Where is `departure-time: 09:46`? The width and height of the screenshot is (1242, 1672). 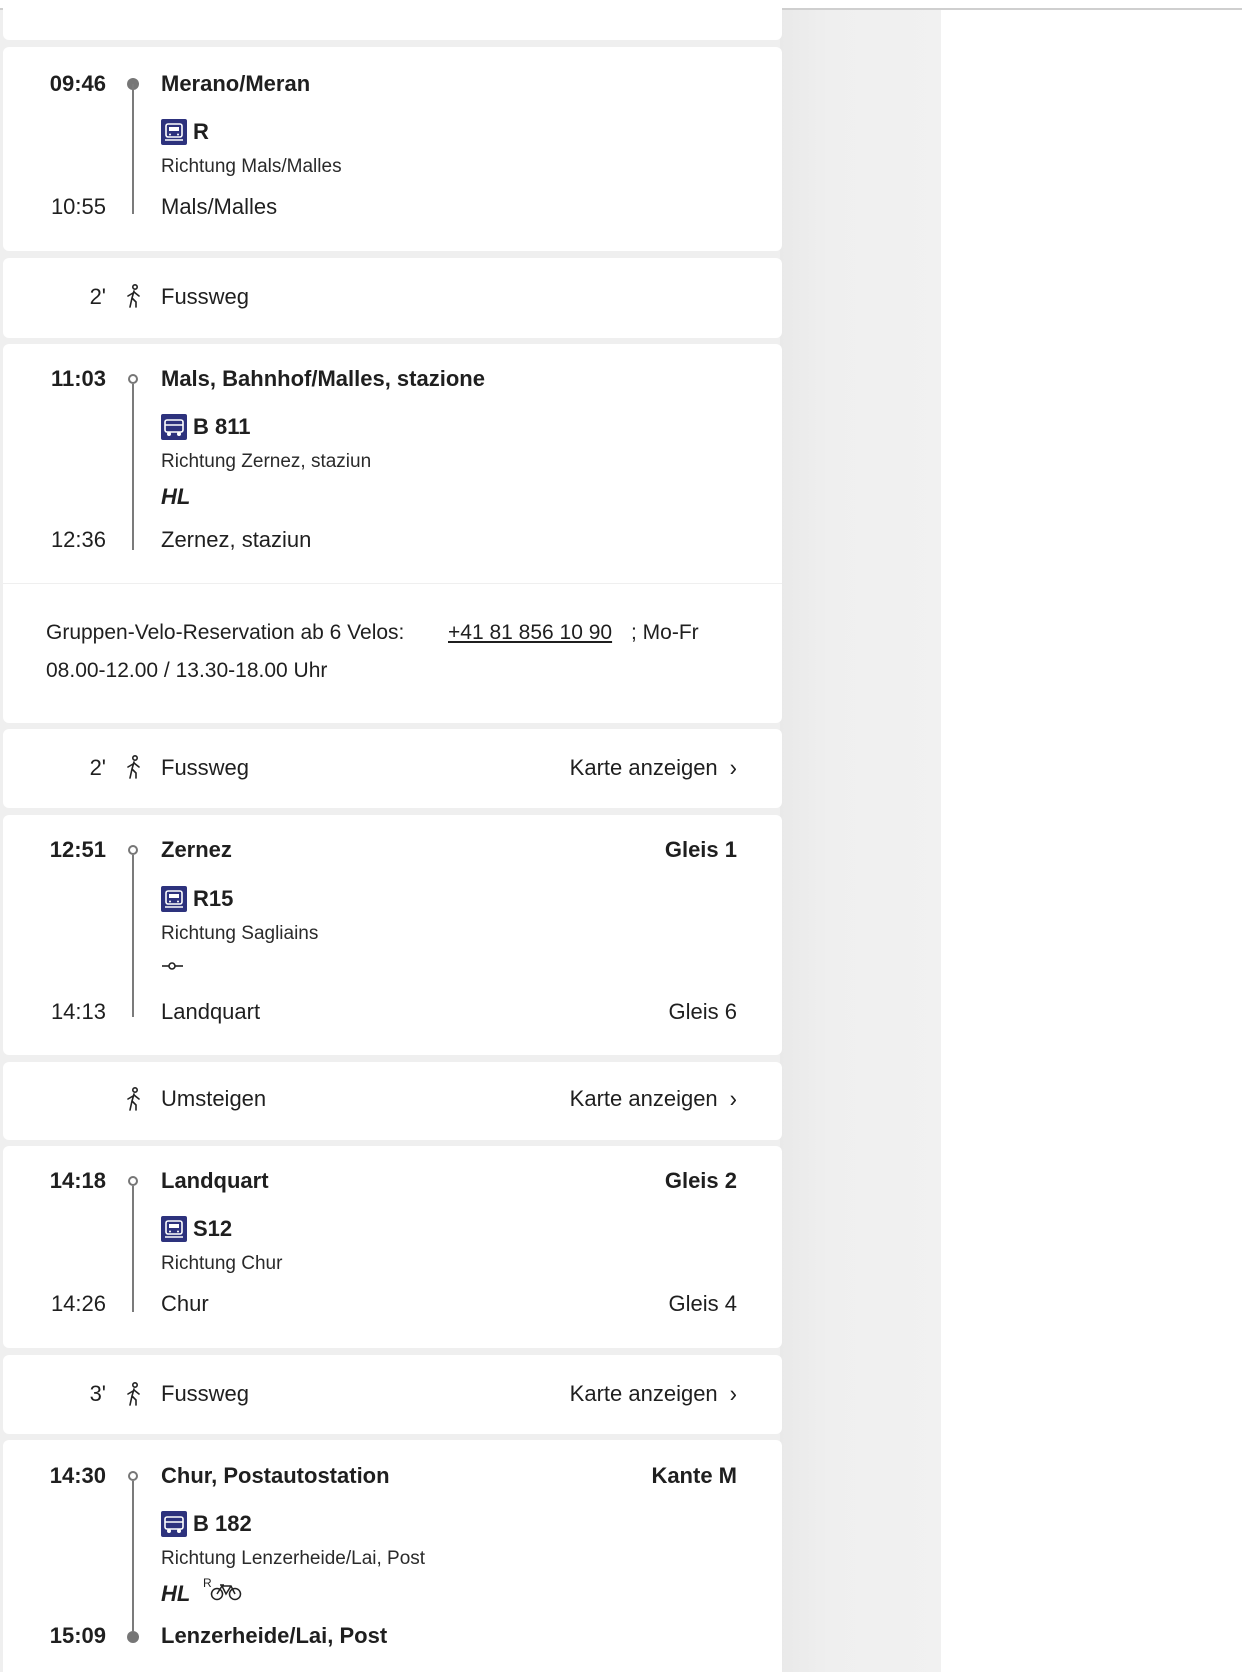 departure-time: 09:46 is located at coordinates (77, 83).